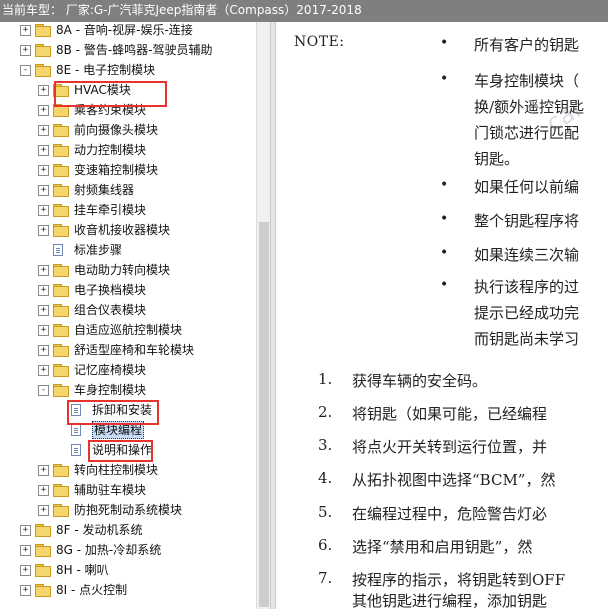  I want to click on tree-item: 标准步骤, so click(128, 250).